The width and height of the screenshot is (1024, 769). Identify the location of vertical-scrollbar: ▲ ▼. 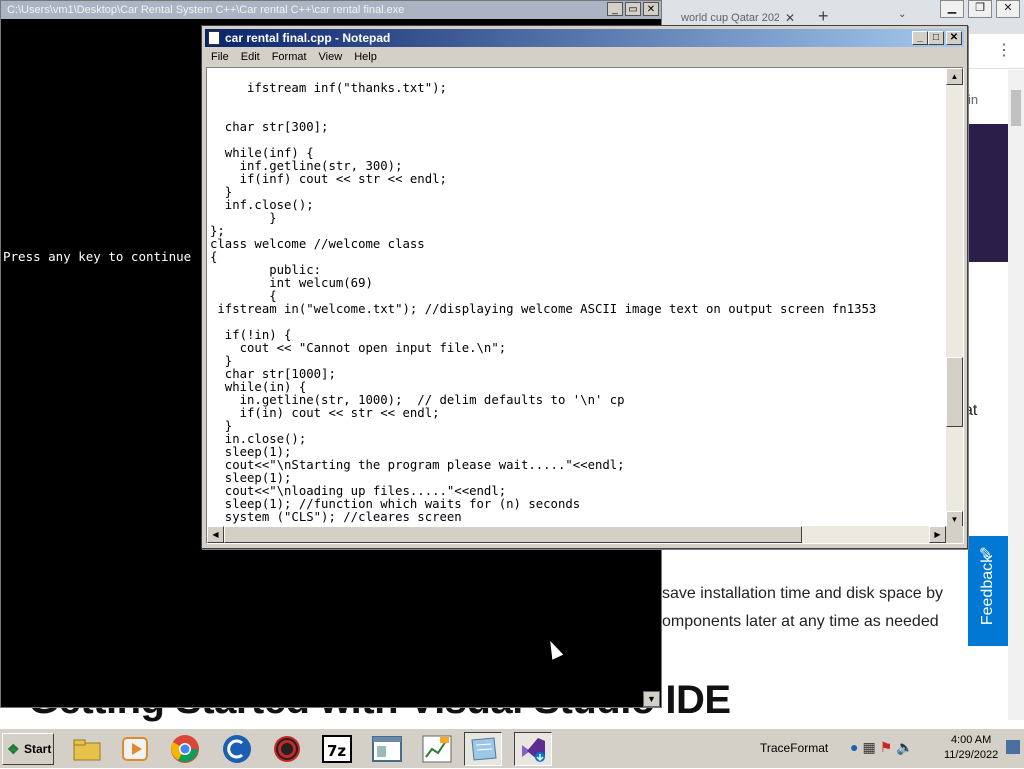
(954, 298).